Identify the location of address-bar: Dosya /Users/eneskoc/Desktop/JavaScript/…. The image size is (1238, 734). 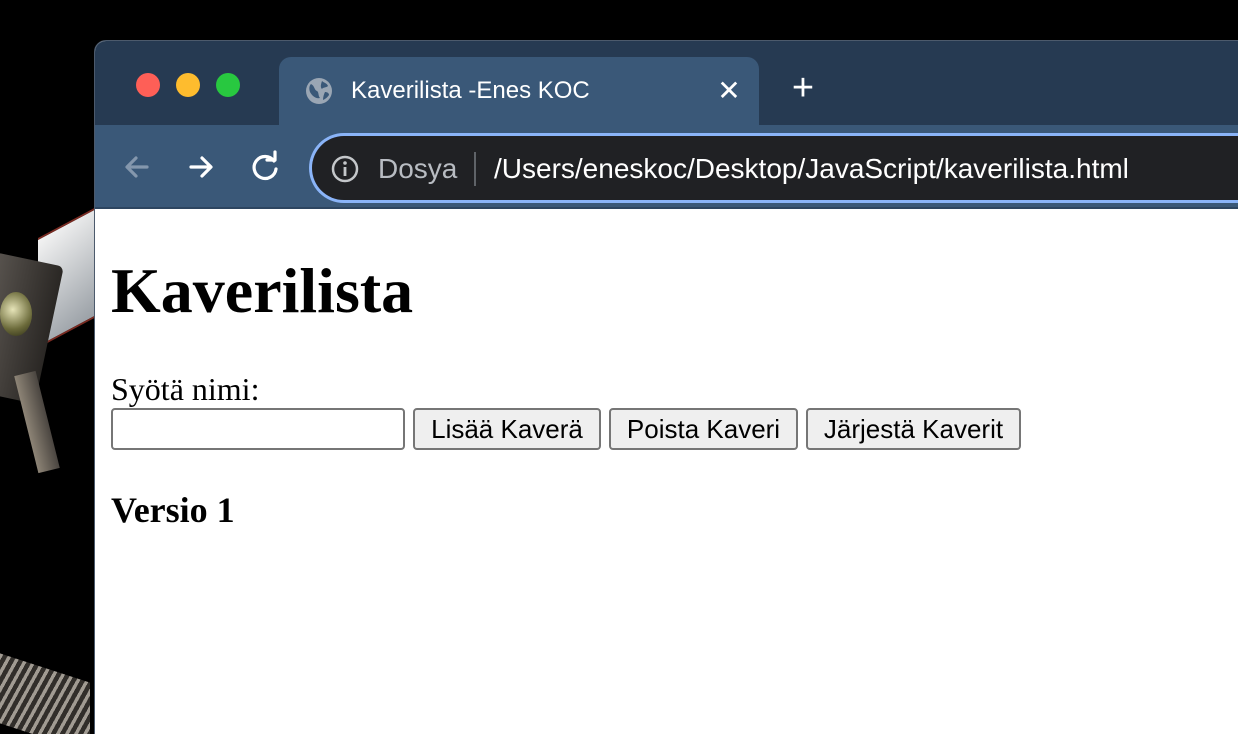
(773, 168).